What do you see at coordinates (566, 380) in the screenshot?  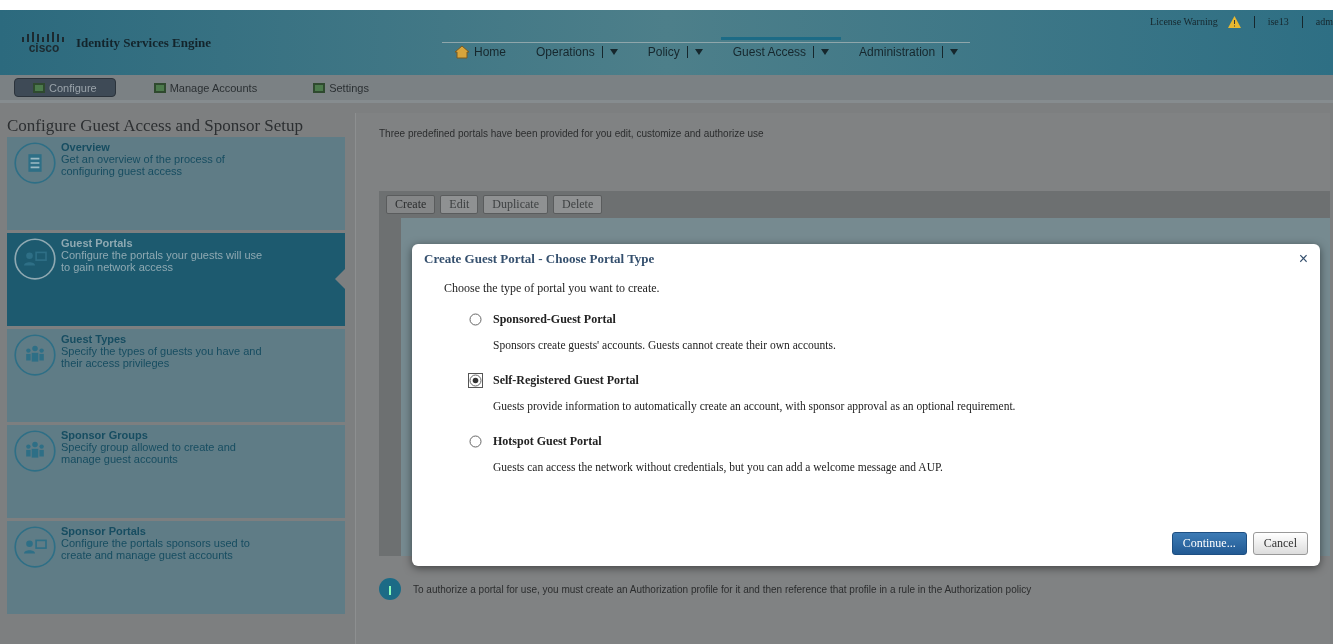 I see `option-label: Self-Registered Guest Portal` at bounding box center [566, 380].